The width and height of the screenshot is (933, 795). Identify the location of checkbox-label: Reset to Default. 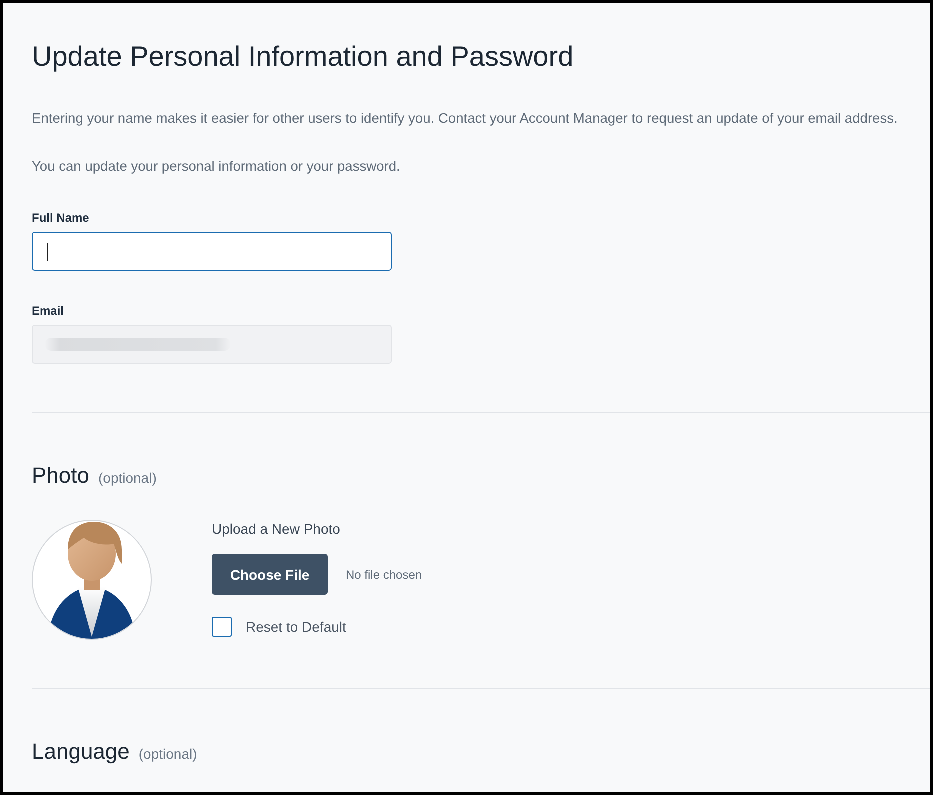
(296, 627).